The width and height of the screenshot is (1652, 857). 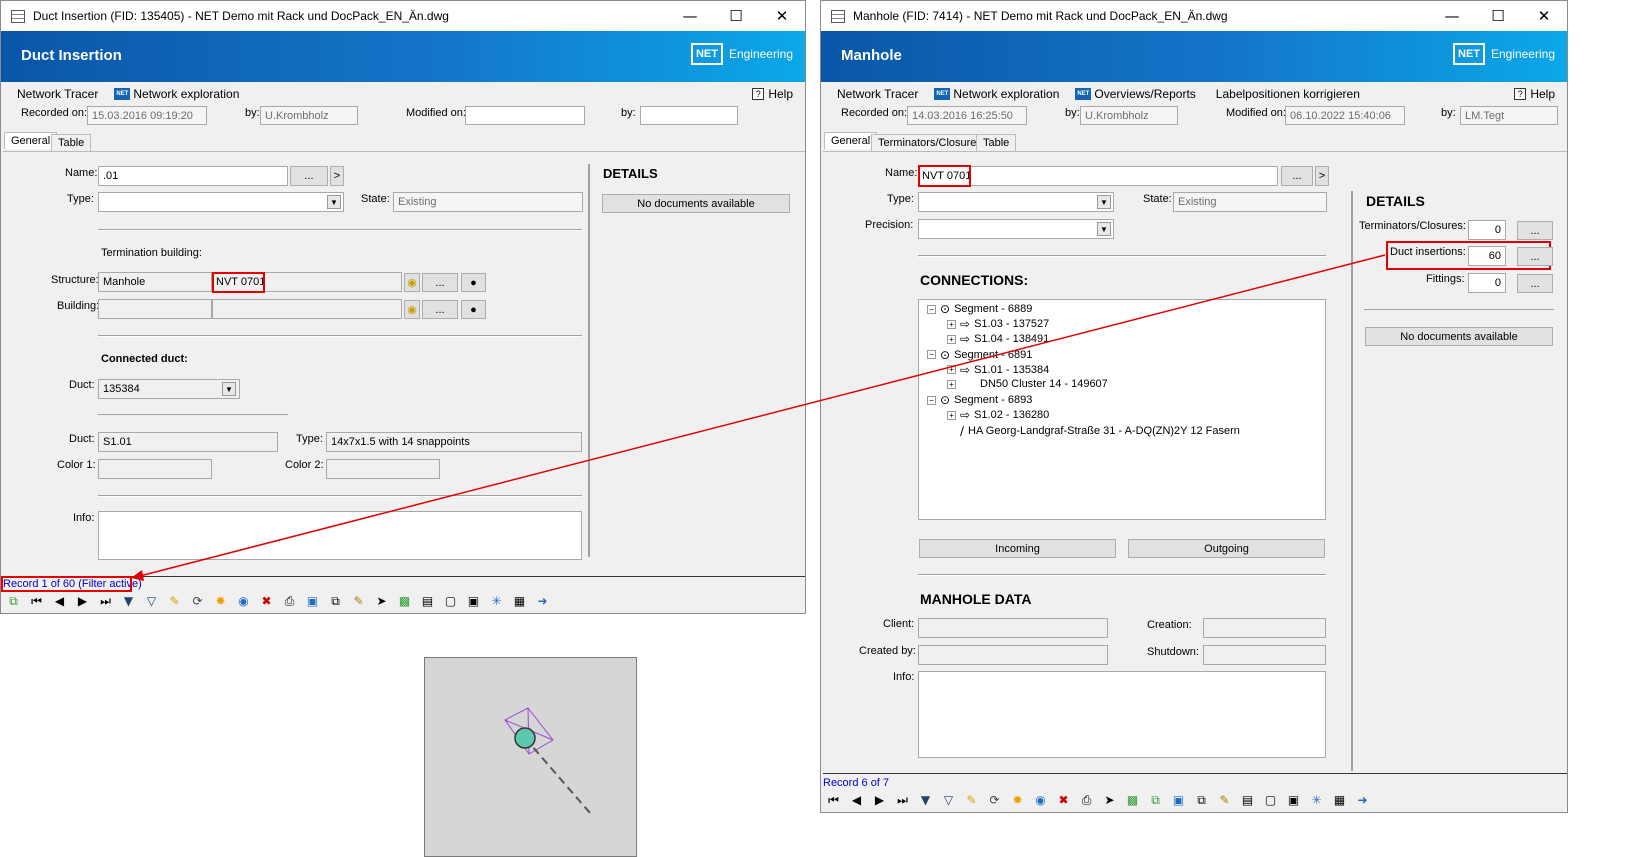 What do you see at coordinates (193, 176) in the screenshot?
I see `name-field: .01` at bounding box center [193, 176].